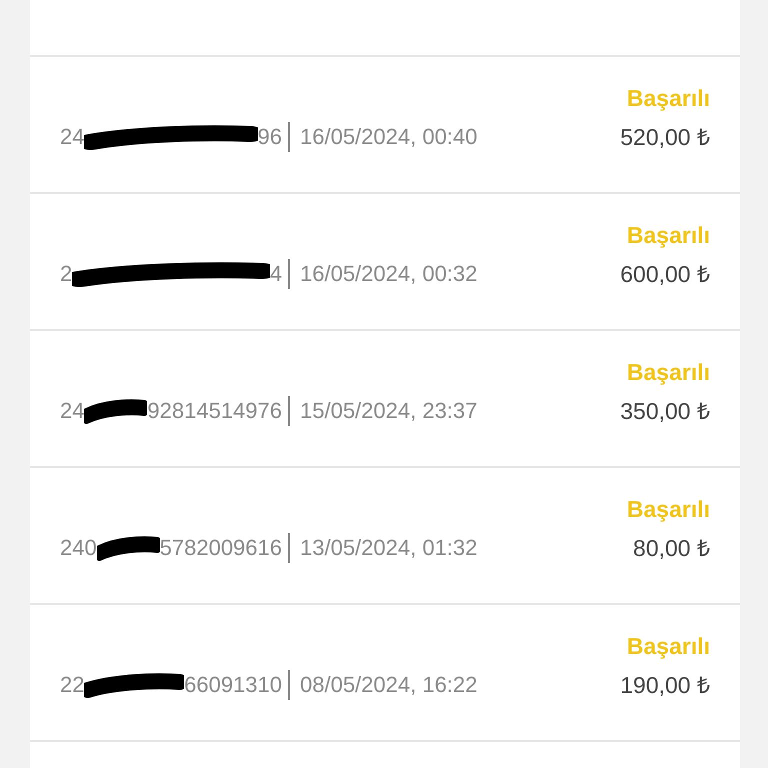 The image size is (768, 768). I want to click on transaction-date: 16/05/2024, 00:40, so click(389, 137).